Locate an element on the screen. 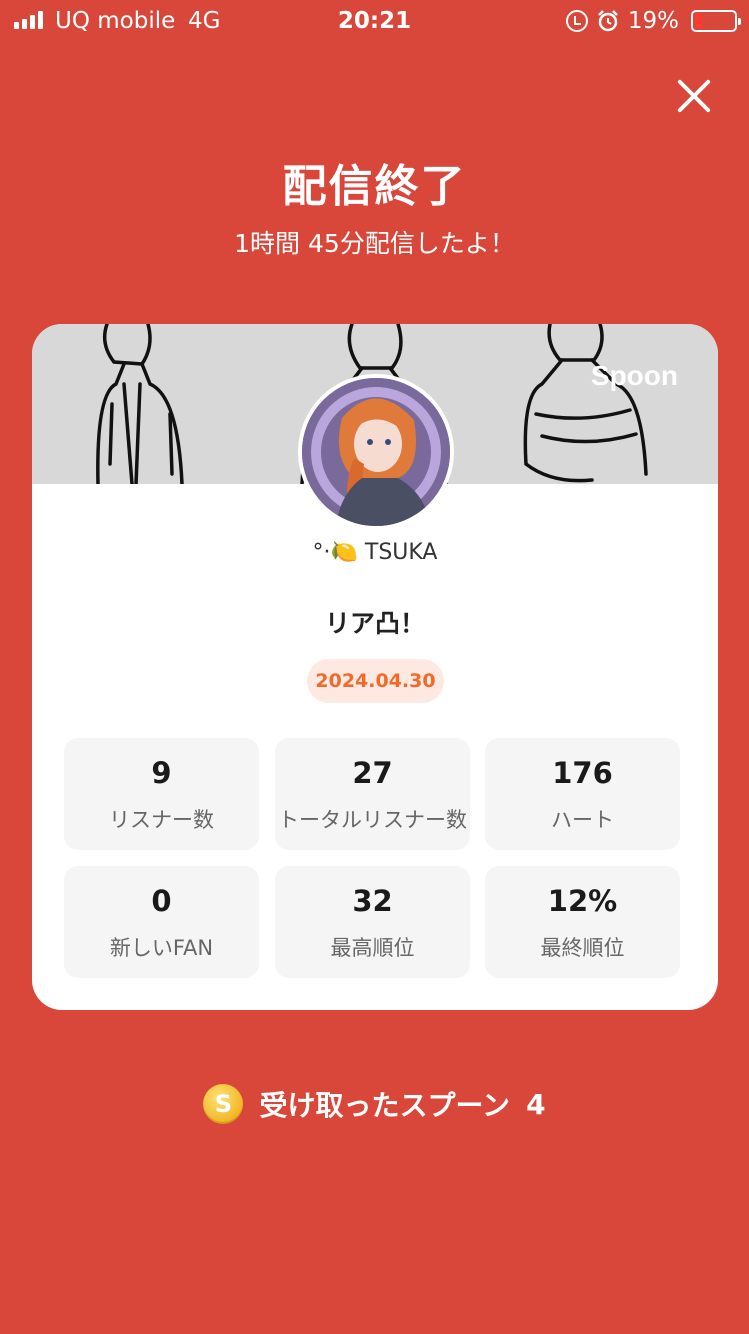 This screenshot has height=1334, width=749. close-button is located at coordinates (694, 96).